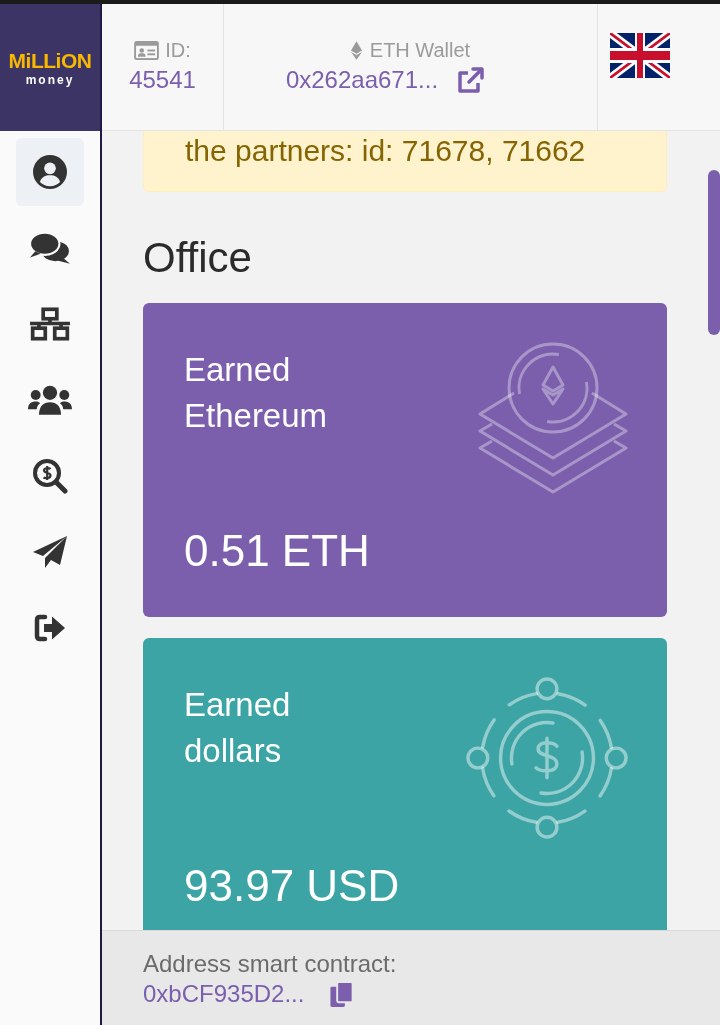 This screenshot has width=720, height=1025. What do you see at coordinates (553, 417) in the screenshot?
I see `coin-stack-icon` at bounding box center [553, 417].